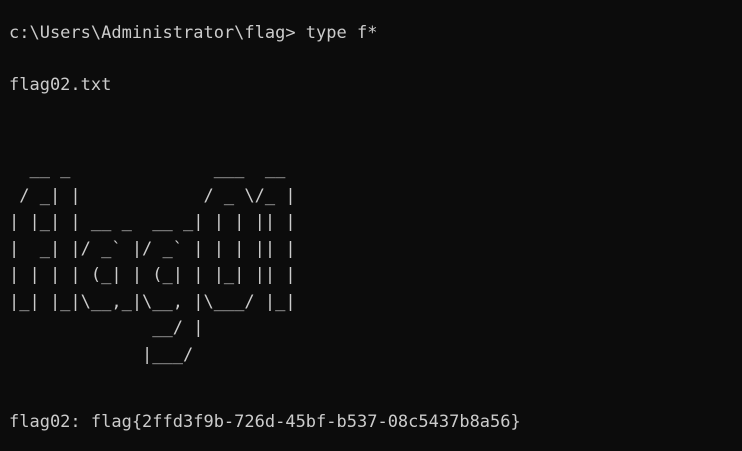 This screenshot has width=742, height=451. Describe the element at coordinates (193, 33) in the screenshot. I see `command-prompt-line: c:\Users\Administrator\flag> type f*` at that location.